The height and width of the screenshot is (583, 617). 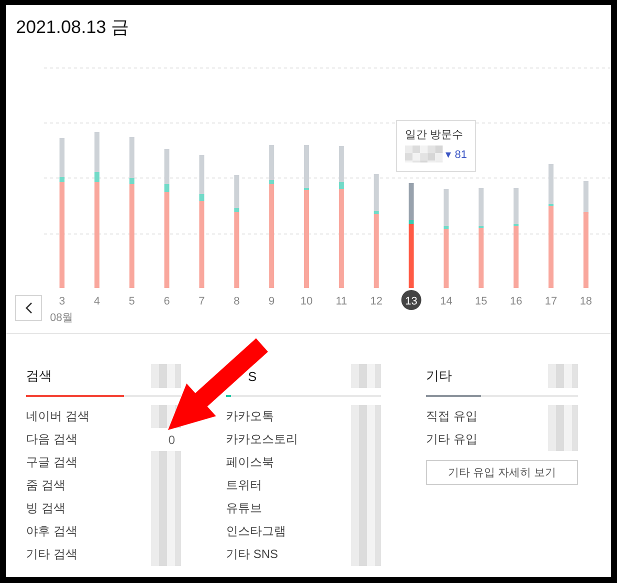 I want to click on visit-count: 0, so click(x=172, y=439).